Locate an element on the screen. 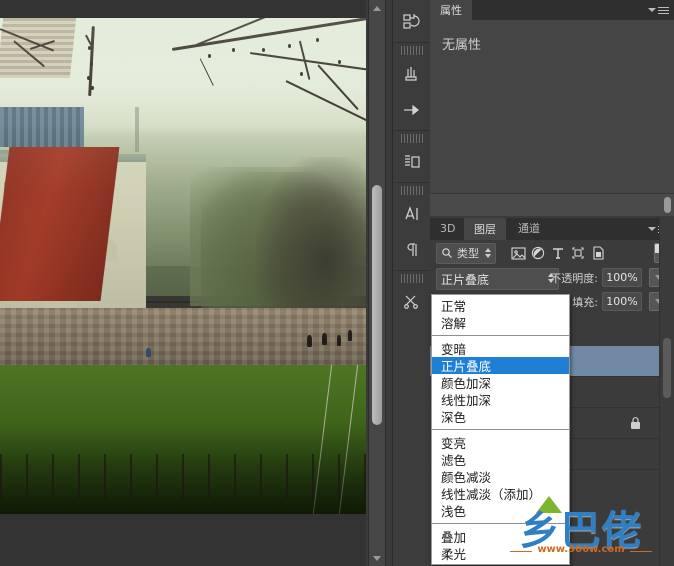 Image resolution: width=674 pixels, height=566 pixels. tab-channels-label: 通道 is located at coordinates (529, 228).